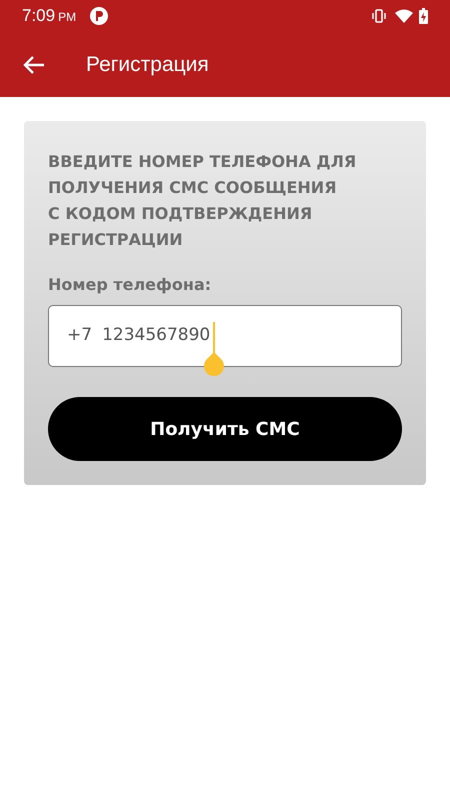 Image resolution: width=450 pixels, height=800 pixels. I want to click on vibrate-icon, so click(379, 16).